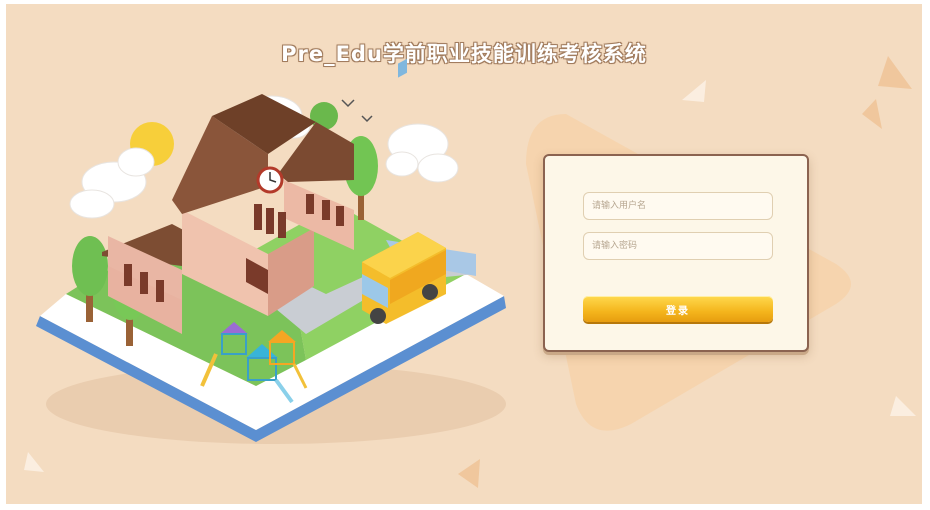  What do you see at coordinates (357, 111) in the screenshot?
I see `bird-icon` at bounding box center [357, 111].